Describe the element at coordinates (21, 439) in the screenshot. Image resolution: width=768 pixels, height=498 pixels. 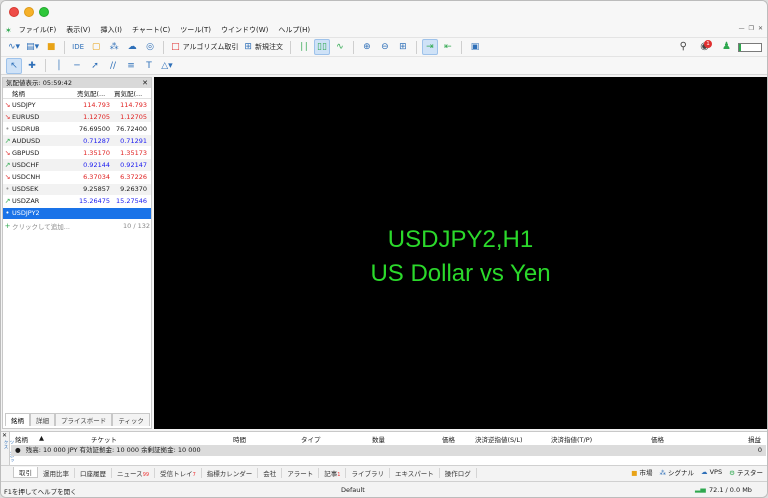
I see `col-trade-symbol: 銘柄` at that location.